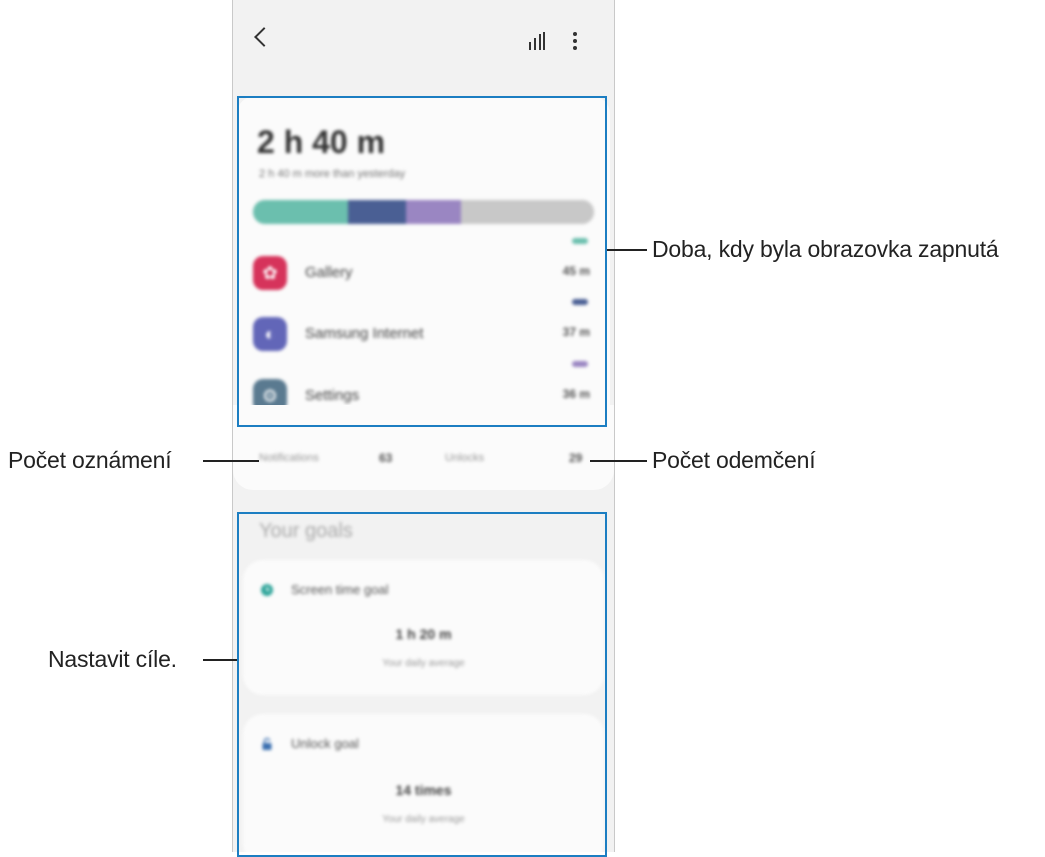 The image size is (1045, 857). I want to click on app-bar, so click(423, 30).